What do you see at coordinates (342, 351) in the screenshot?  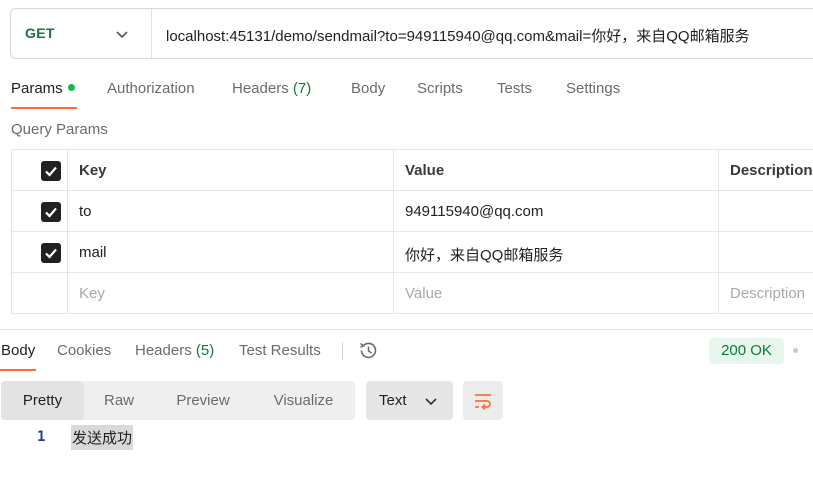 I see `tab-separator` at bounding box center [342, 351].